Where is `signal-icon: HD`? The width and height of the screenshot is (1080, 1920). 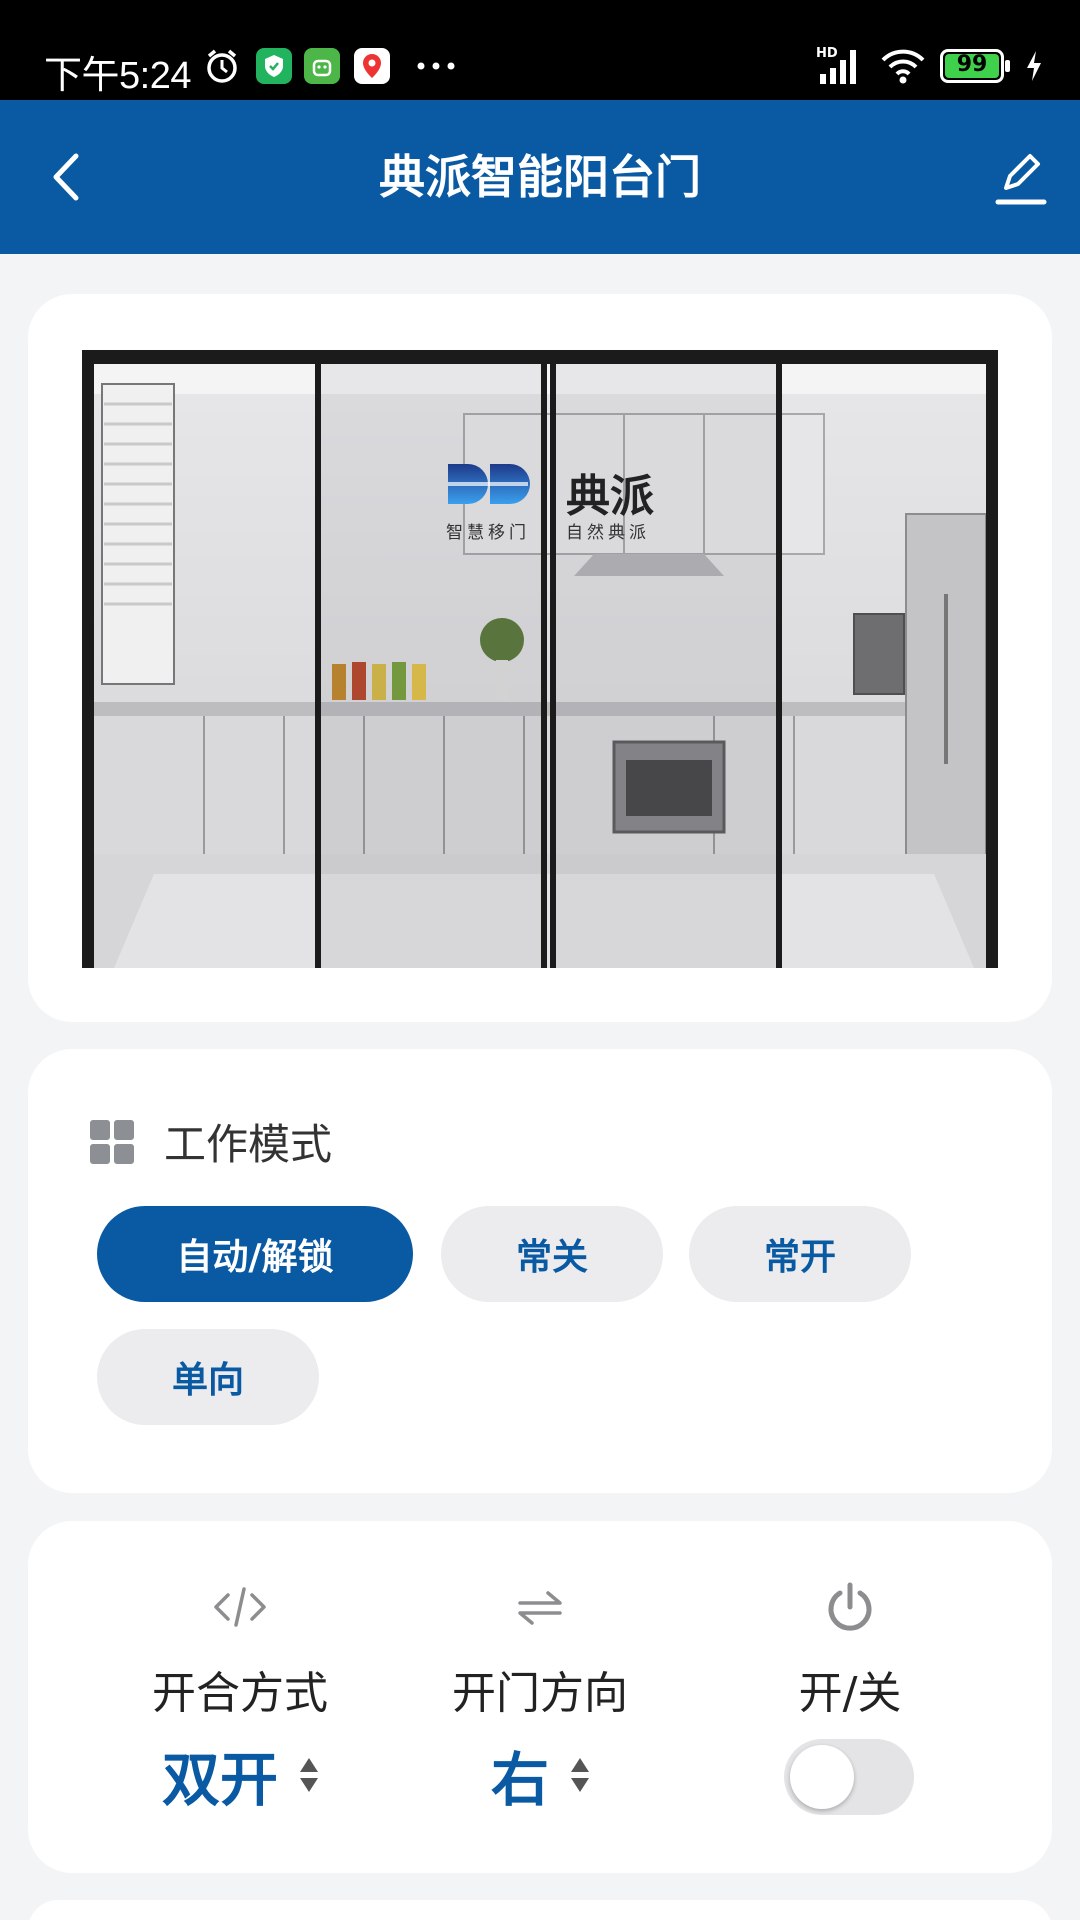
signal-icon: HD is located at coordinates (841, 66).